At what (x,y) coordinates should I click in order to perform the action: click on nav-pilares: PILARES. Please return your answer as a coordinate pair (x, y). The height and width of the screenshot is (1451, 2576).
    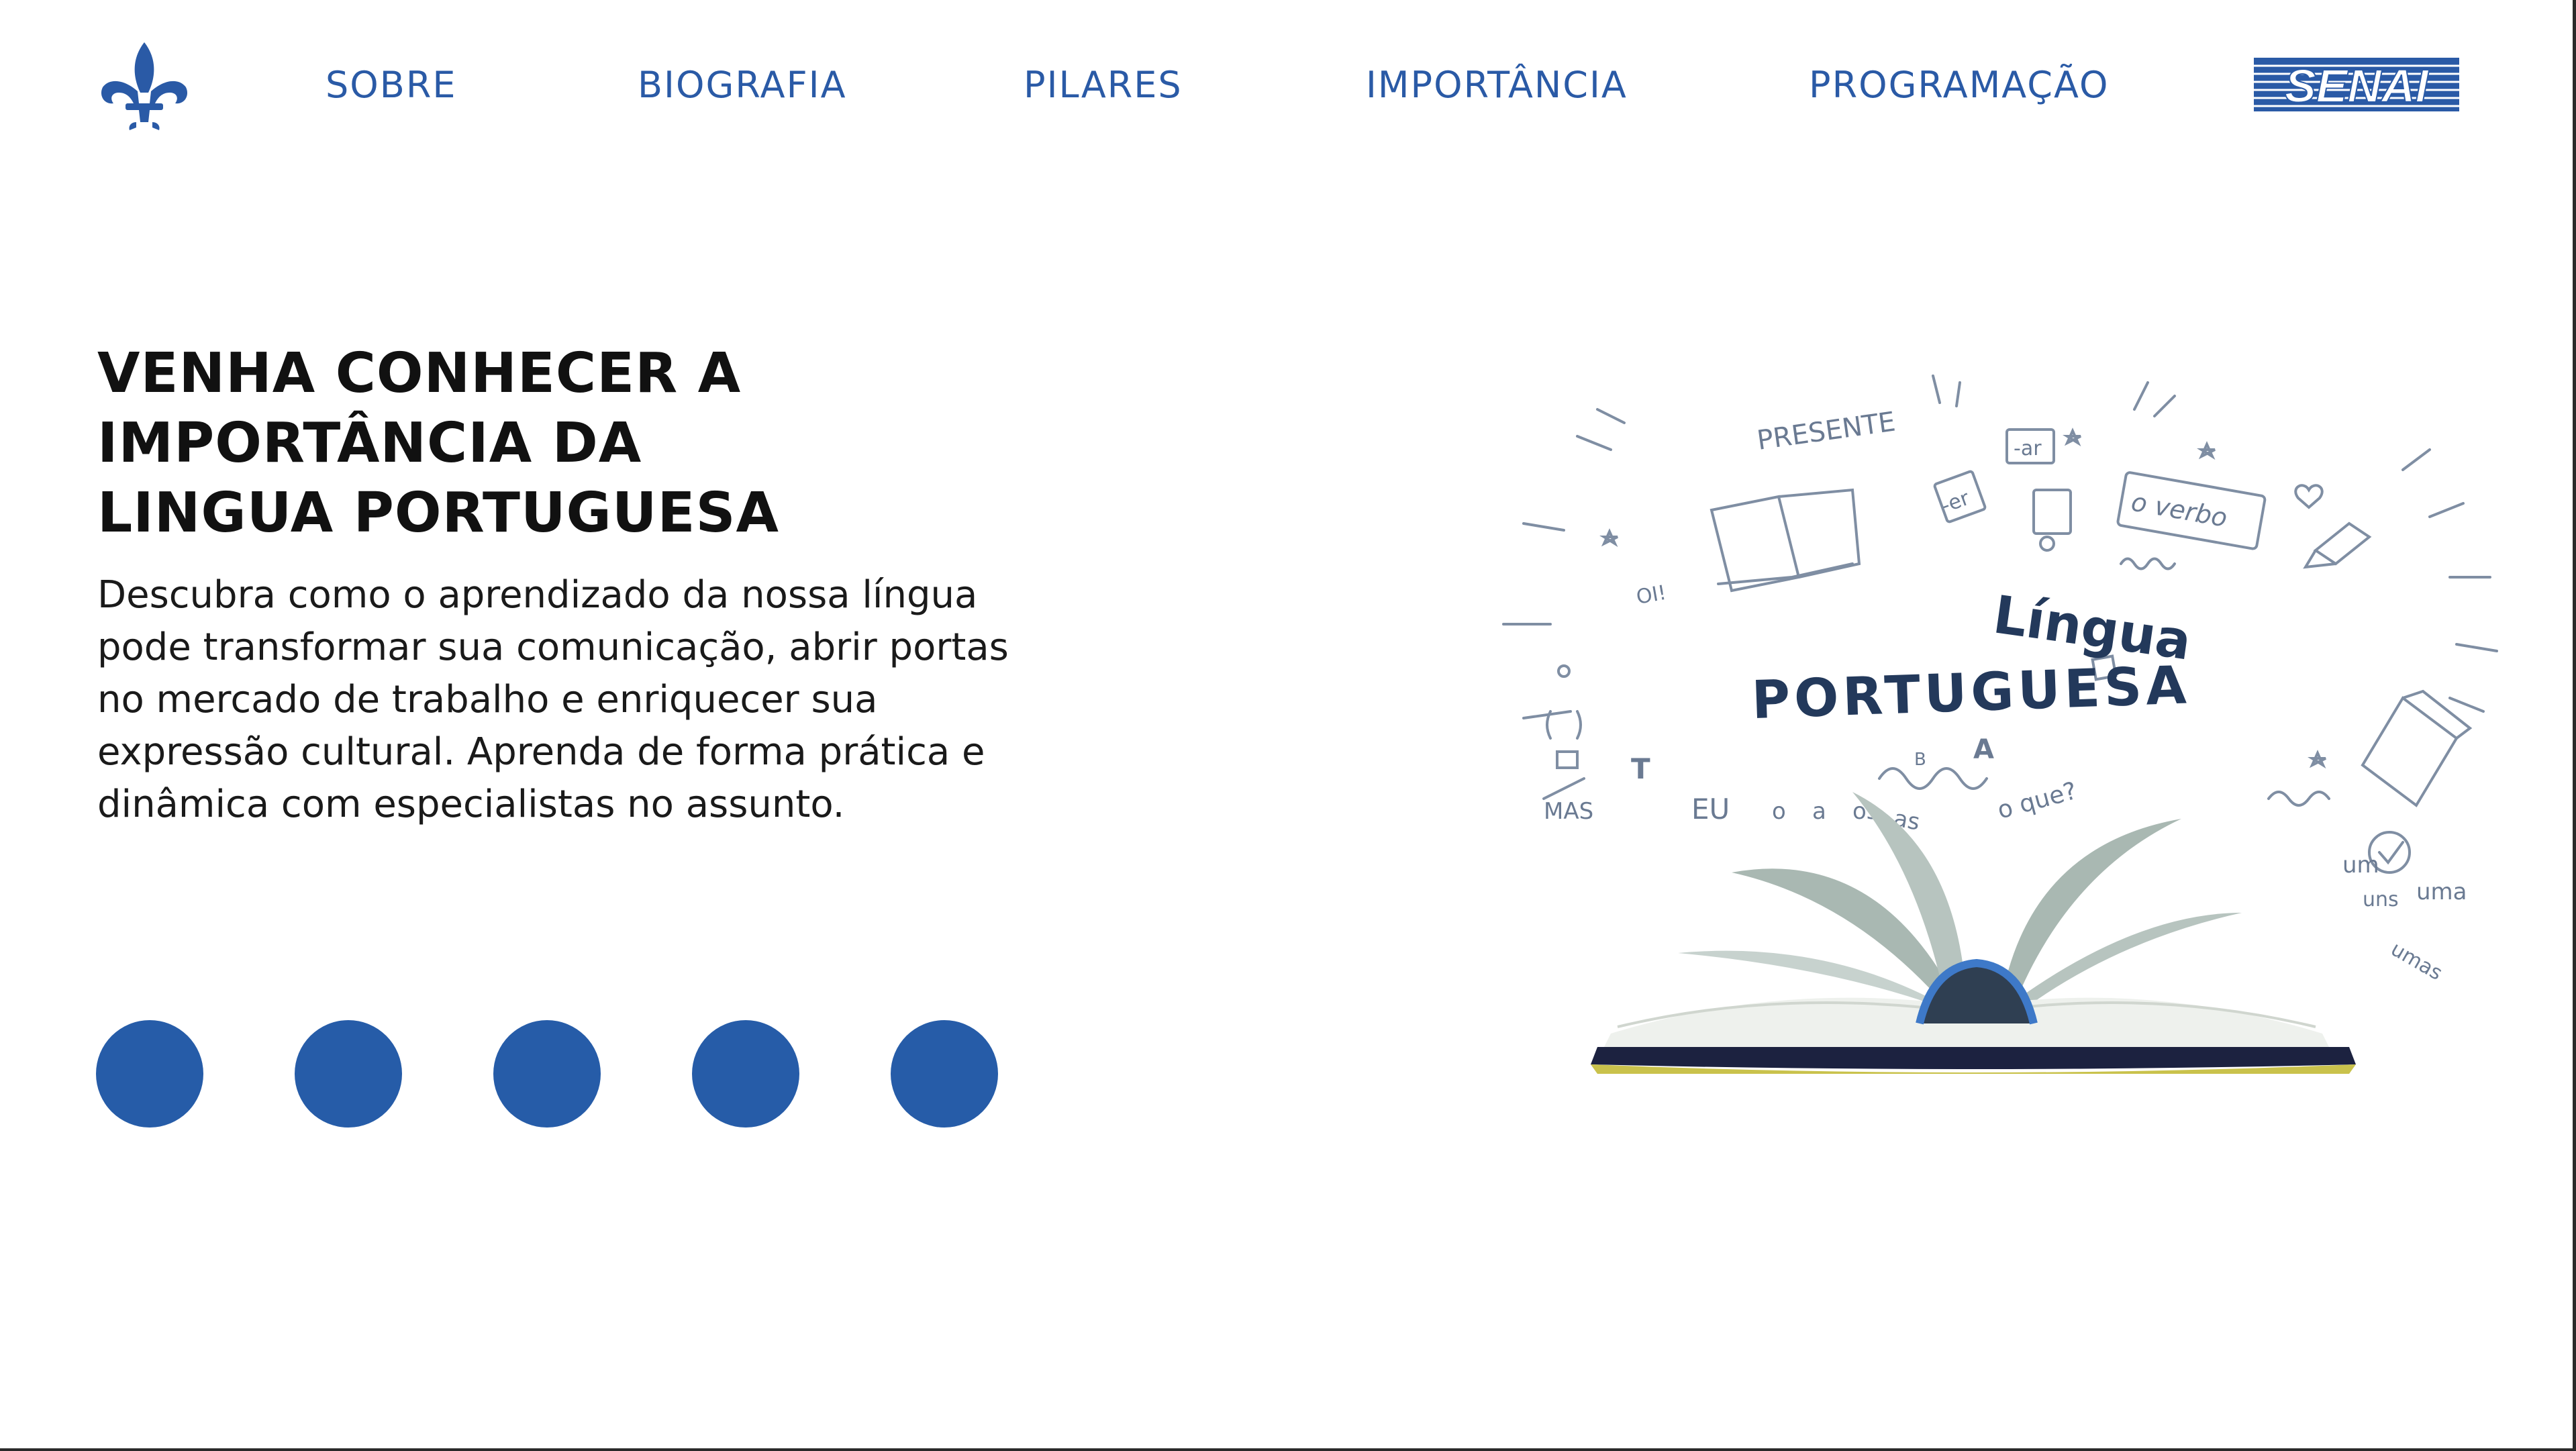
    Looking at the image, I should click on (1103, 85).